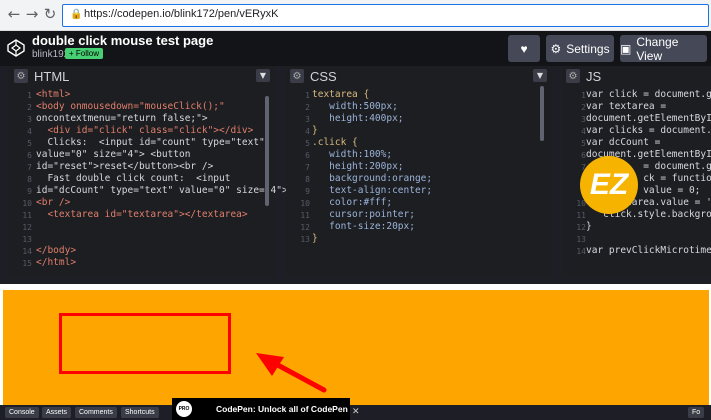 This screenshot has height=420, width=711. I want to click on gear-icon: ⚙, so click(556, 48).